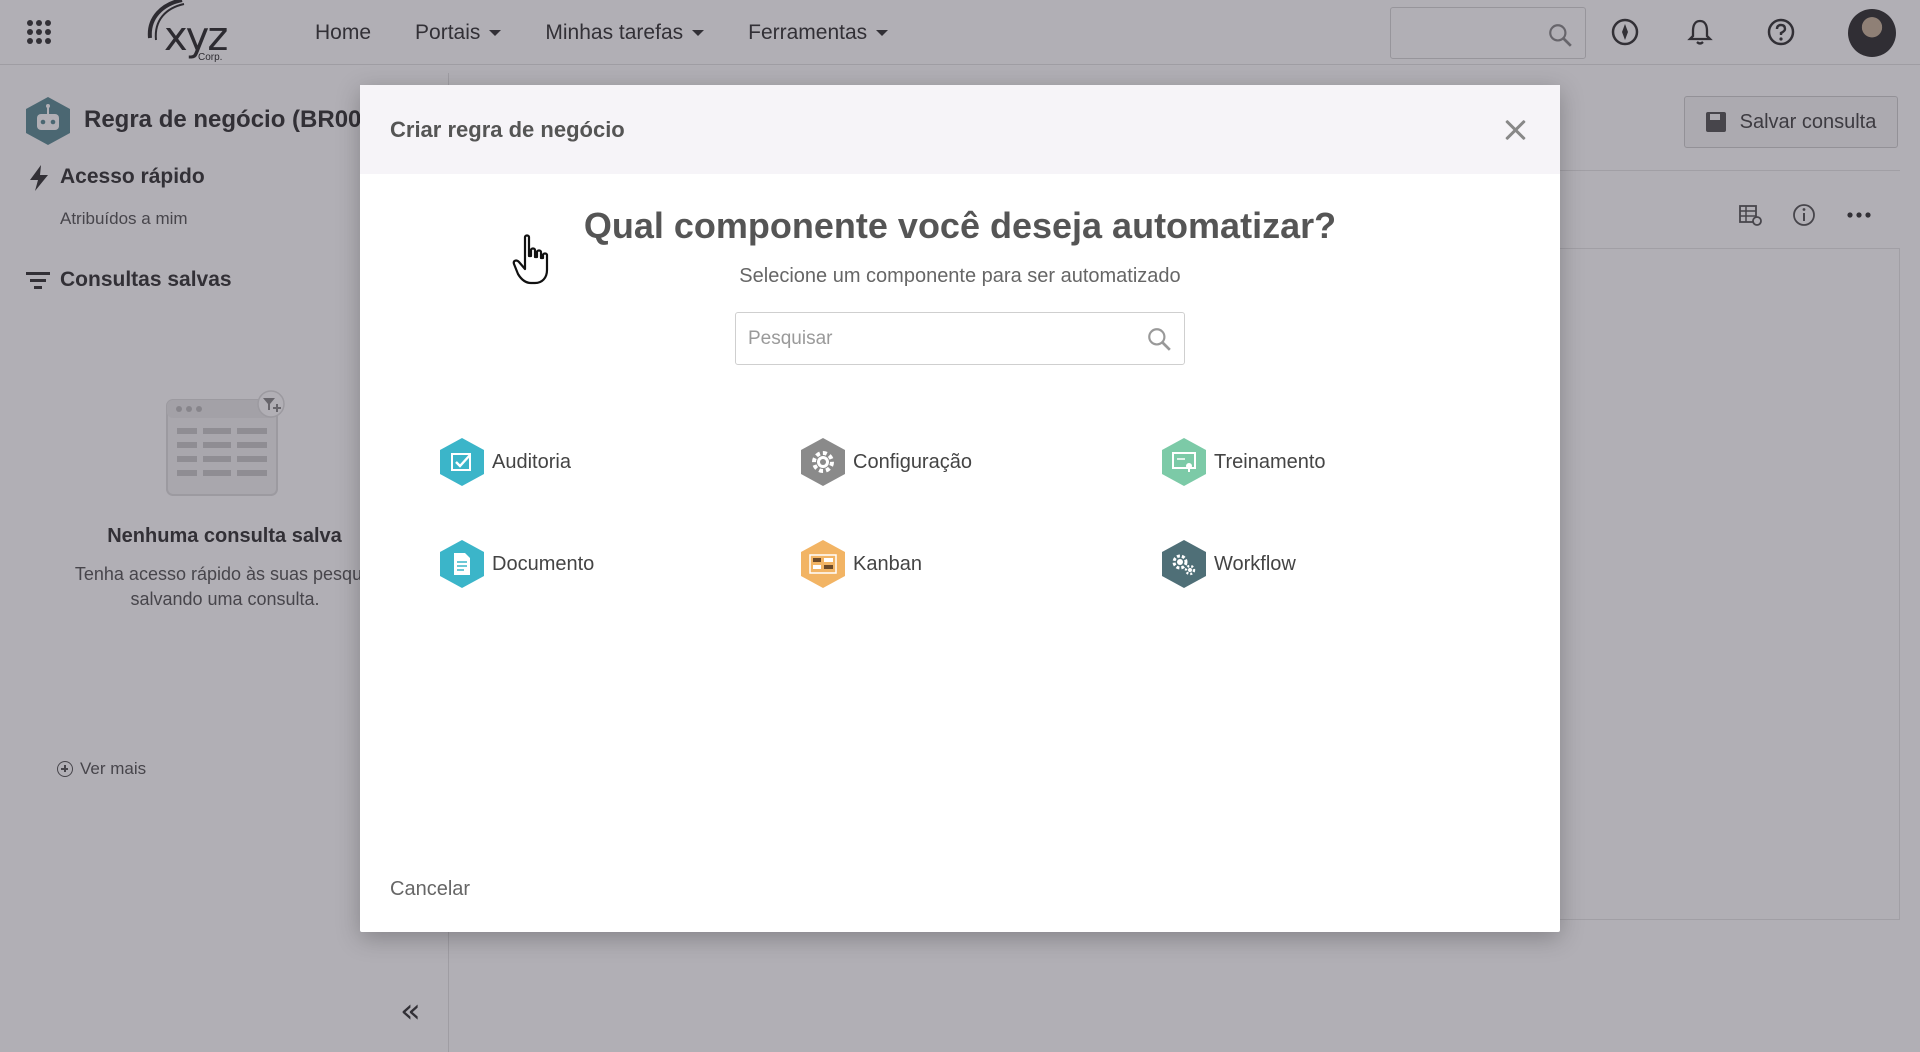 The height and width of the screenshot is (1052, 1920). I want to click on document-icon, so click(462, 564).